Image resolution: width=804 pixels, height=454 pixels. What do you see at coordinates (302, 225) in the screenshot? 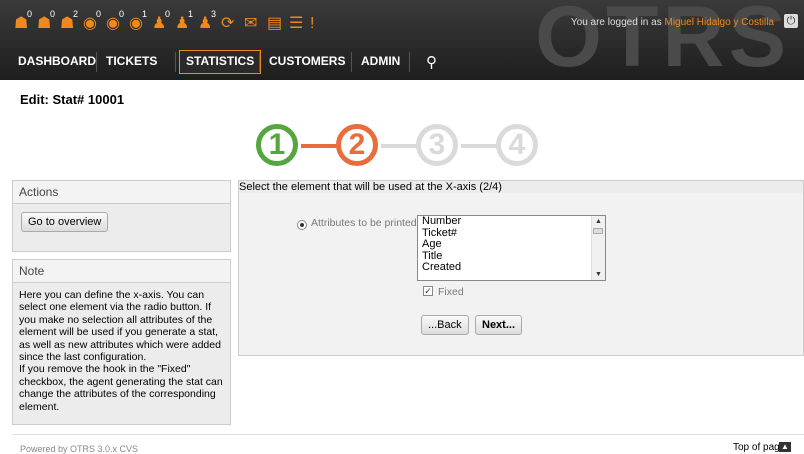
I see `attributes-radio` at bounding box center [302, 225].